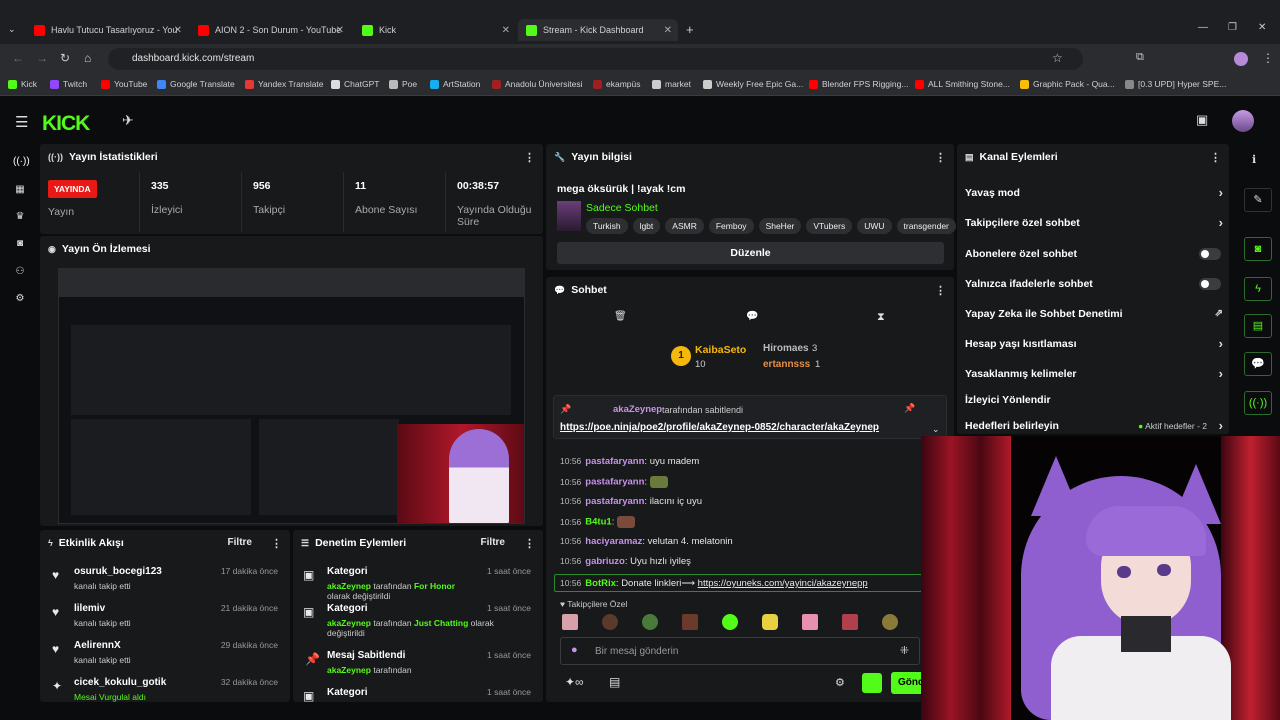 This screenshot has height=720, width=1280. I want to click on chat-settings-icon: ⚙, so click(840, 682).